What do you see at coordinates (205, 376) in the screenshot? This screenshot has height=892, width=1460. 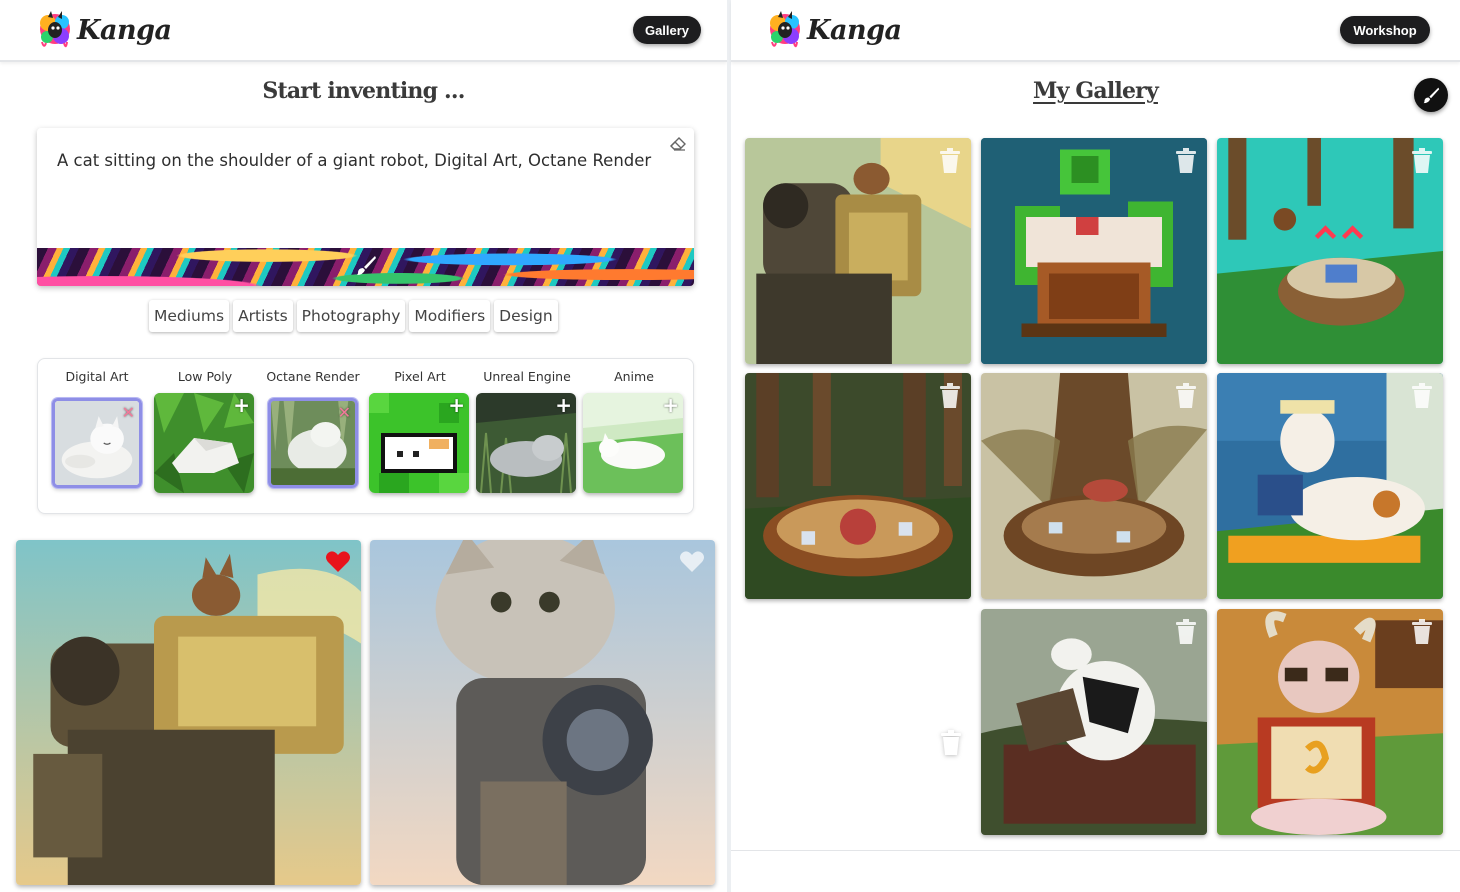 I see `style-label: Low Poly` at bounding box center [205, 376].